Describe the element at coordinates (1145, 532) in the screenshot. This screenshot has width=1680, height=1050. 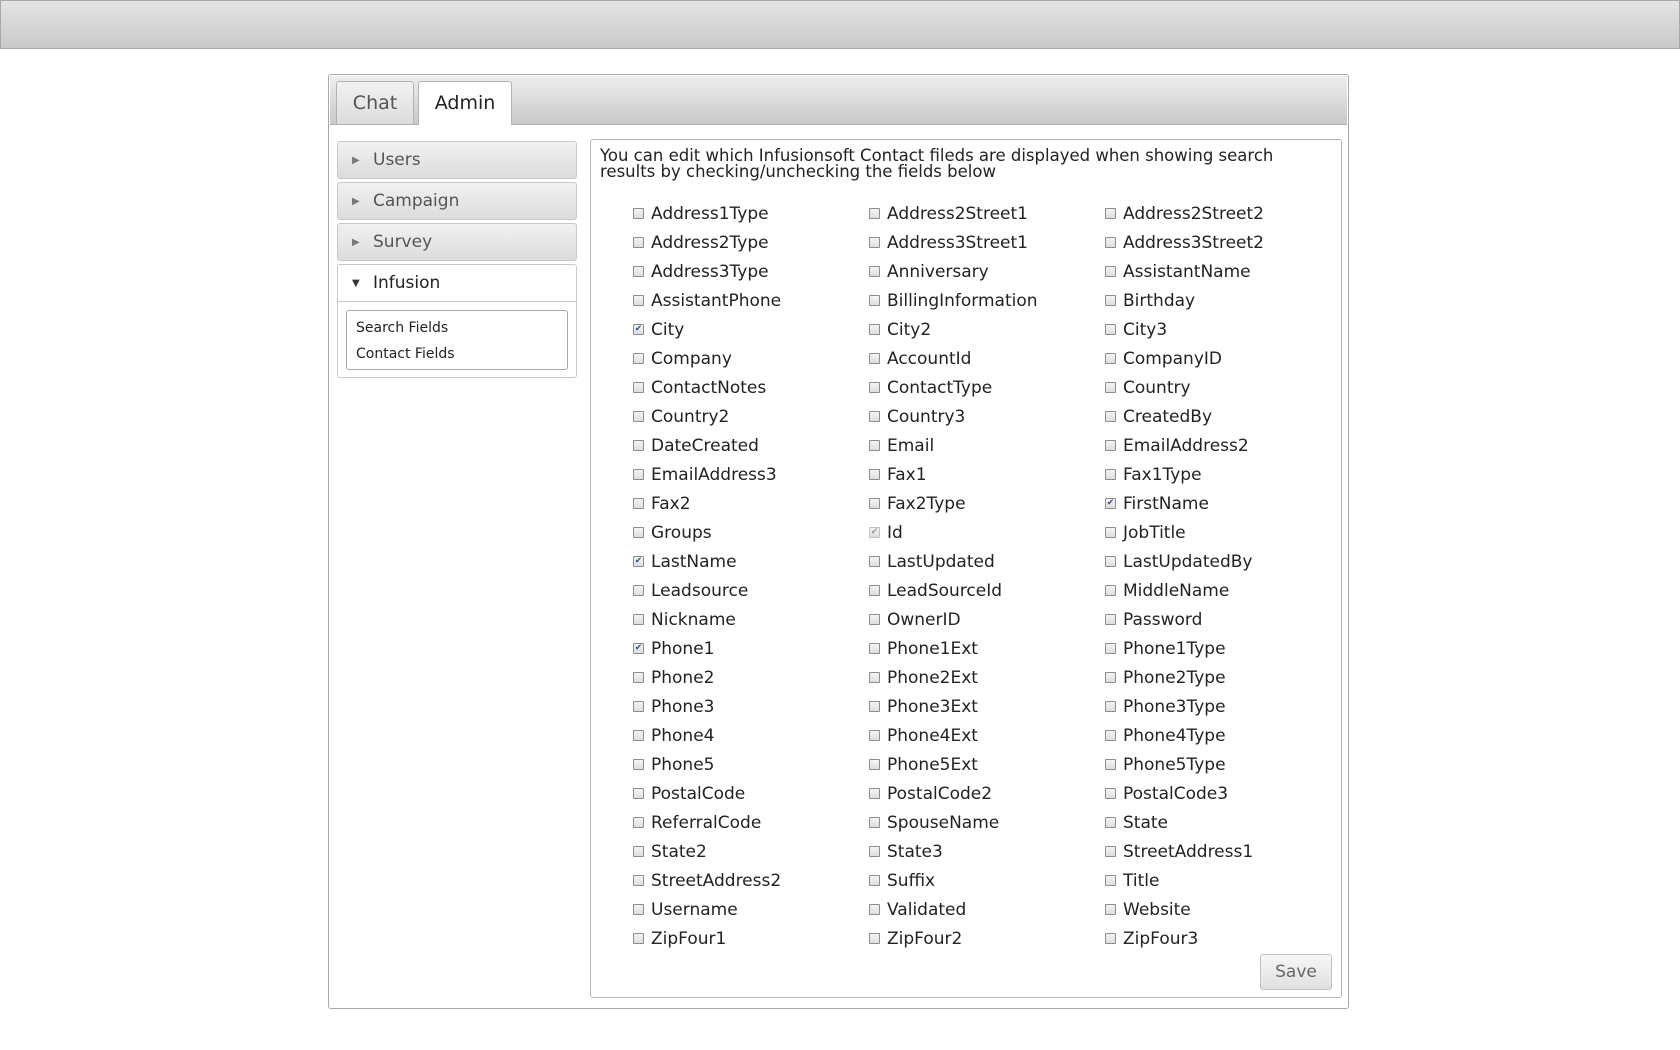
I see `field-checkbox-item: JobTitle` at that location.